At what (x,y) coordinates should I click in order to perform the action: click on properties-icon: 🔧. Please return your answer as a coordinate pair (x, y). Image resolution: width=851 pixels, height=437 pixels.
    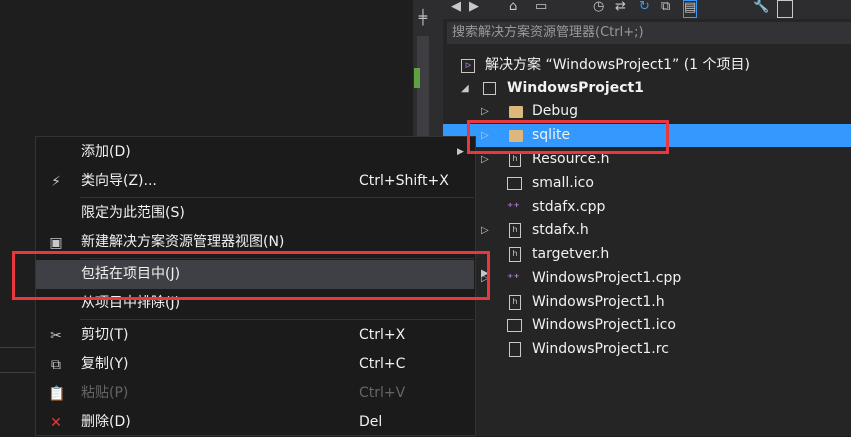
    Looking at the image, I should click on (761, 8).